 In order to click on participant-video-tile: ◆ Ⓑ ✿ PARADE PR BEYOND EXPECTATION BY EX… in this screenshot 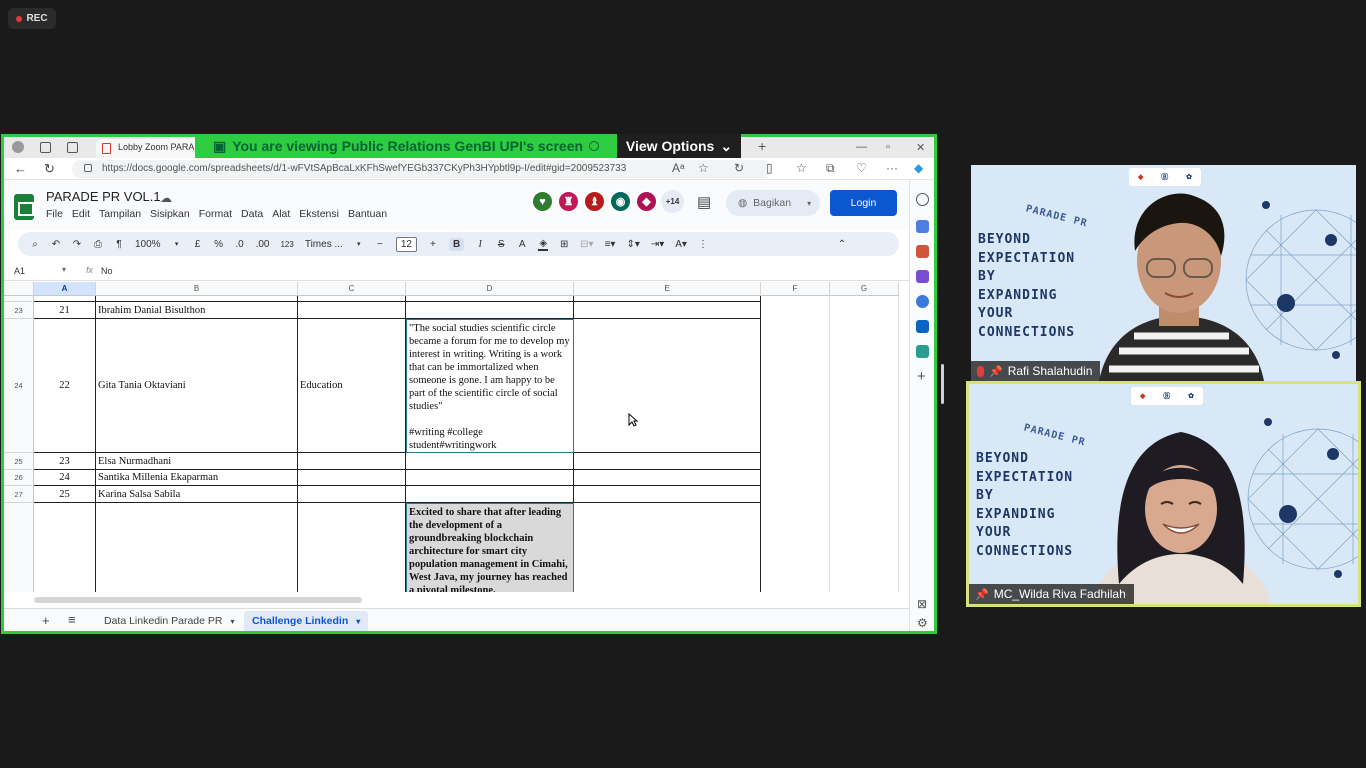, I will do `click(1163, 273)`.